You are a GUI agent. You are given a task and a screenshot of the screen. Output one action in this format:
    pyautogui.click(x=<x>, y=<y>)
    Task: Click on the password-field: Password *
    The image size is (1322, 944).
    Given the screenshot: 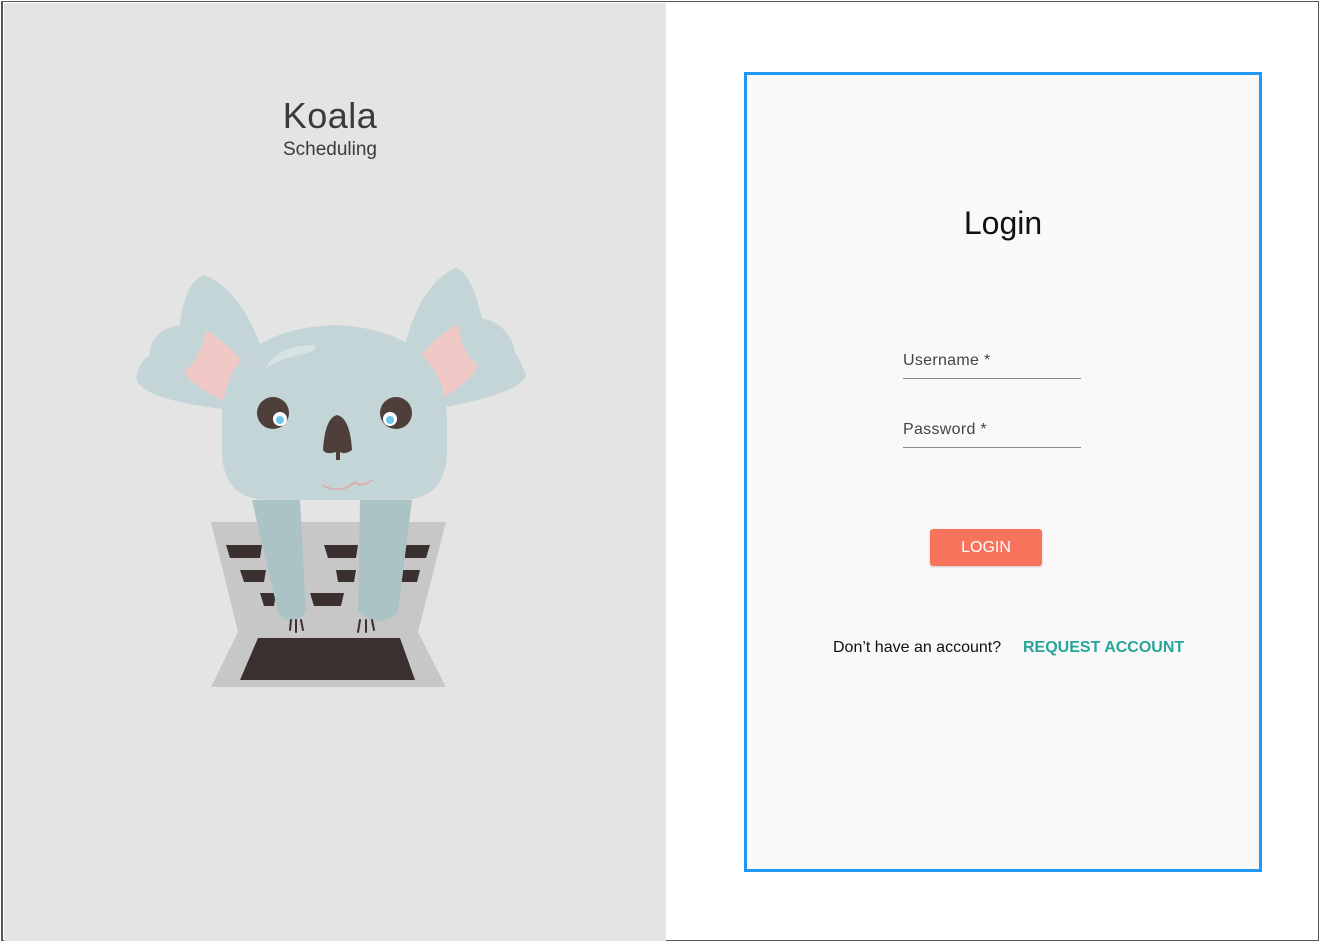 What is the action you would take?
    pyautogui.click(x=994, y=433)
    